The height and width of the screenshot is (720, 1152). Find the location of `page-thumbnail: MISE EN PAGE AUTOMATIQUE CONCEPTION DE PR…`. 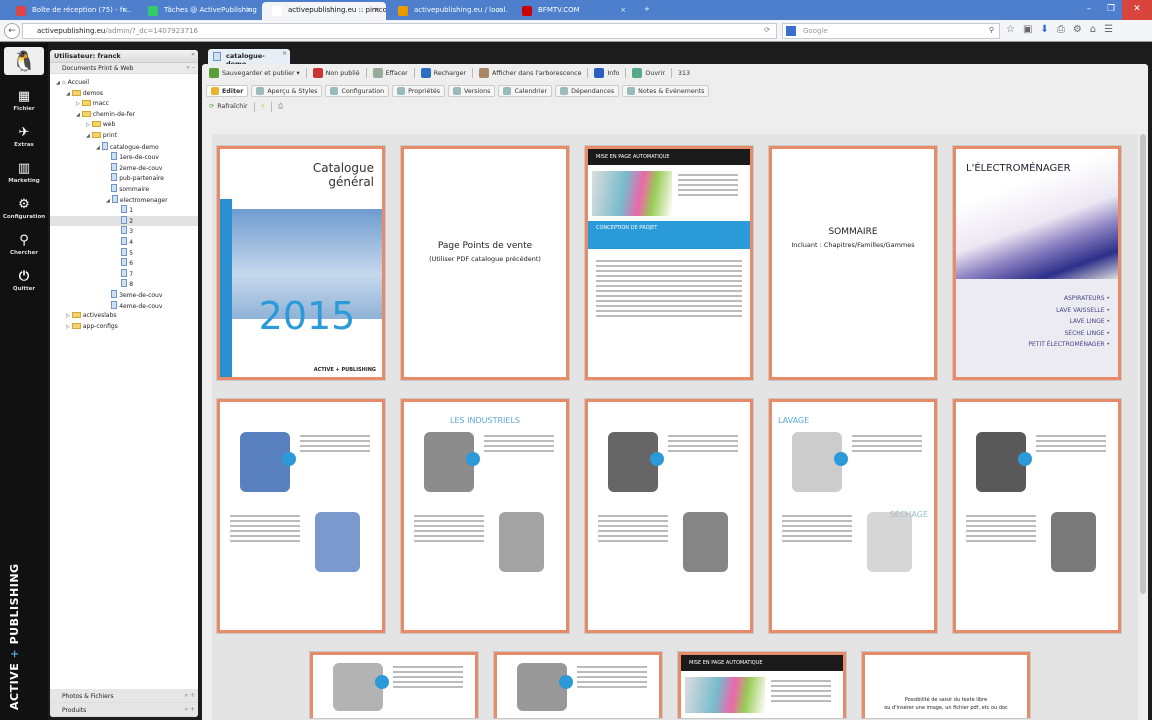

page-thumbnail: MISE EN PAGE AUTOMATIQUE CONCEPTION DE PR… is located at coordinates (669, 263).